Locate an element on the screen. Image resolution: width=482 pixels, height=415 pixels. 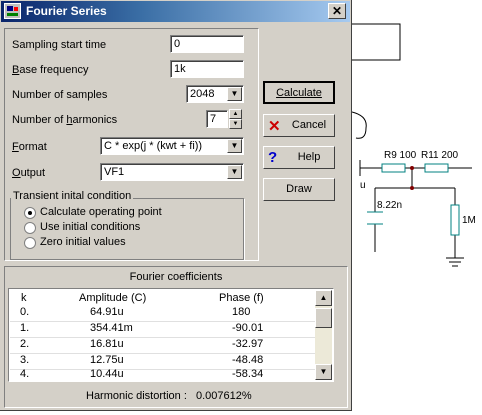
num-harmonics-label: Number of harmonics is located at coordinates (65, 120).